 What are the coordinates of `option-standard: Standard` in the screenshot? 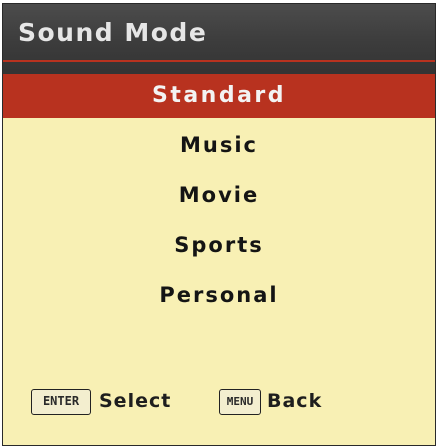 It's located at (219, 96).